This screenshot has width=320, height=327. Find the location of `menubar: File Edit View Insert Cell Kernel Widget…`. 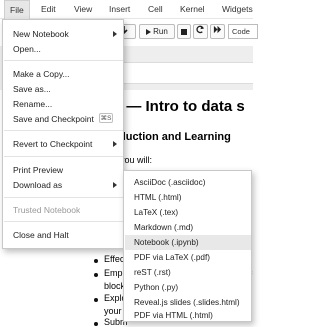

menubar: File Edit View Insert Cell Kernel Widget… is located at coordinates (126, 9).